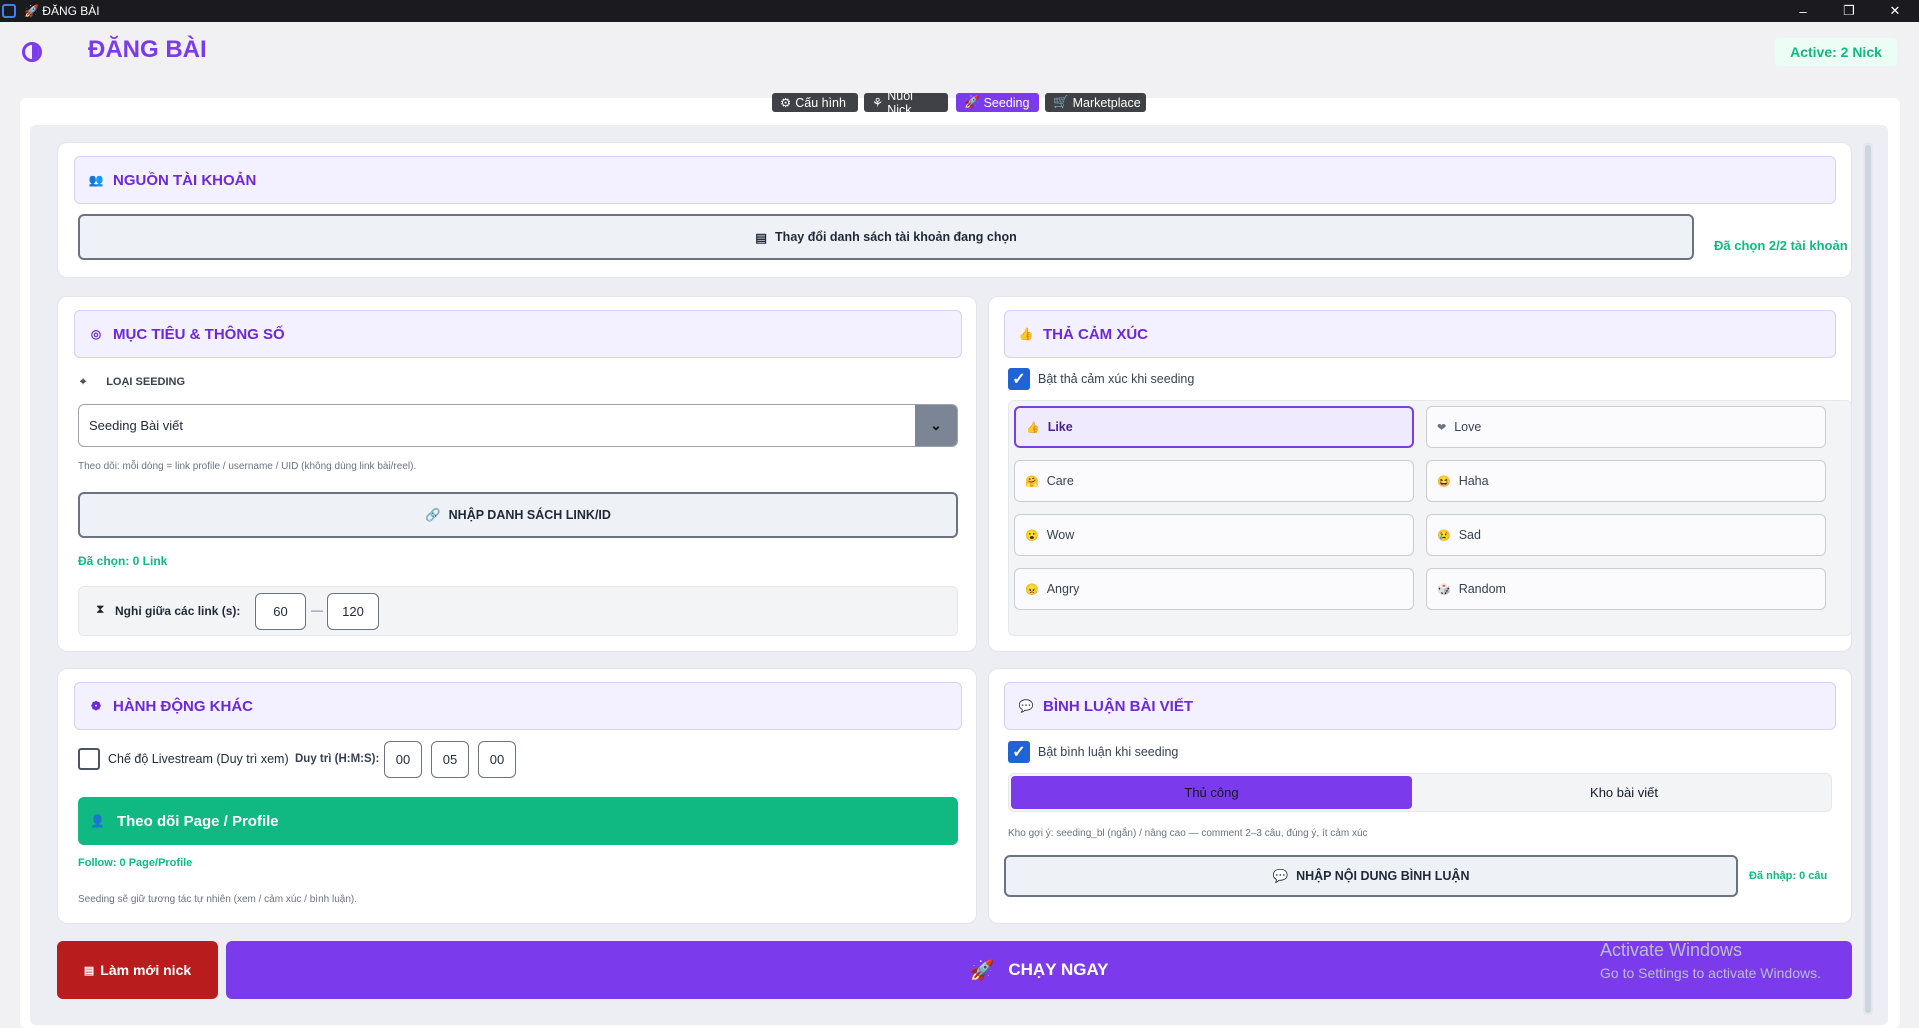 This screenshot has height=1028, width=1919. I want to click on reaction-label: Random, so click(1482, 589).